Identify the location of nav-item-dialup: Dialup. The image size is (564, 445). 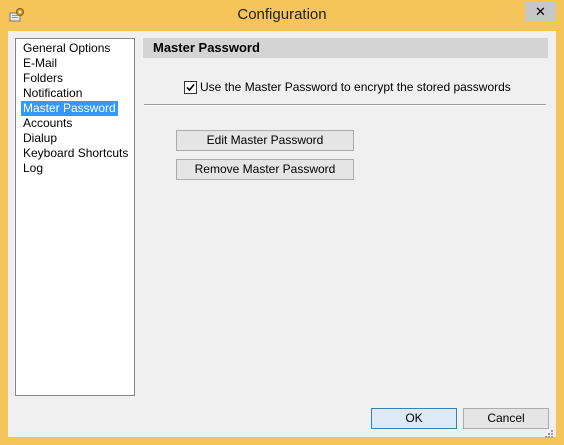
(40, 138).